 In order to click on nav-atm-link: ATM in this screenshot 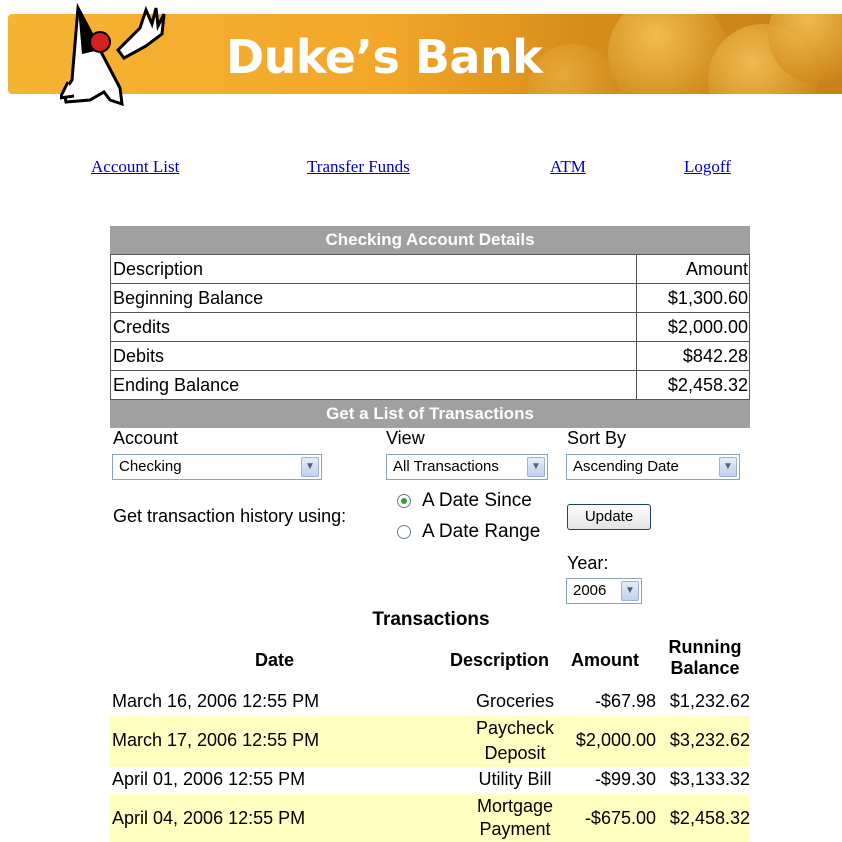, I will do `click(568, 167)`.